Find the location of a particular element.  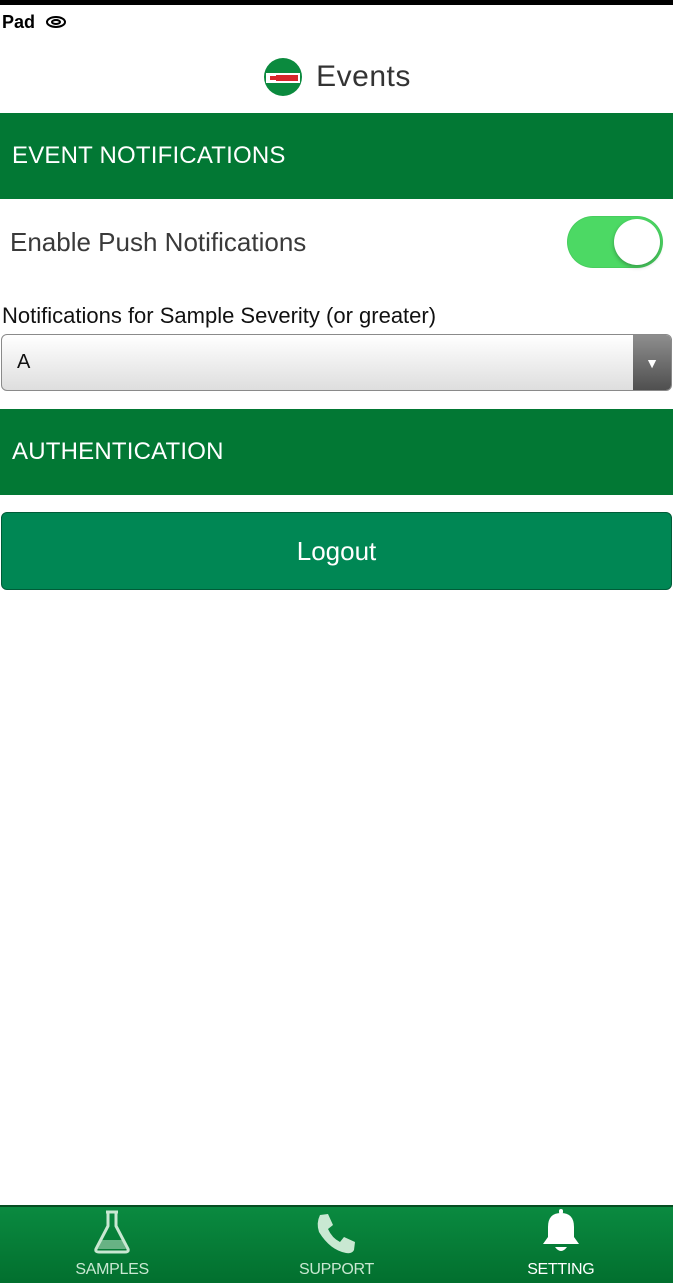

tab-setting-label: SETTING is located at coordinates (561, 1269).